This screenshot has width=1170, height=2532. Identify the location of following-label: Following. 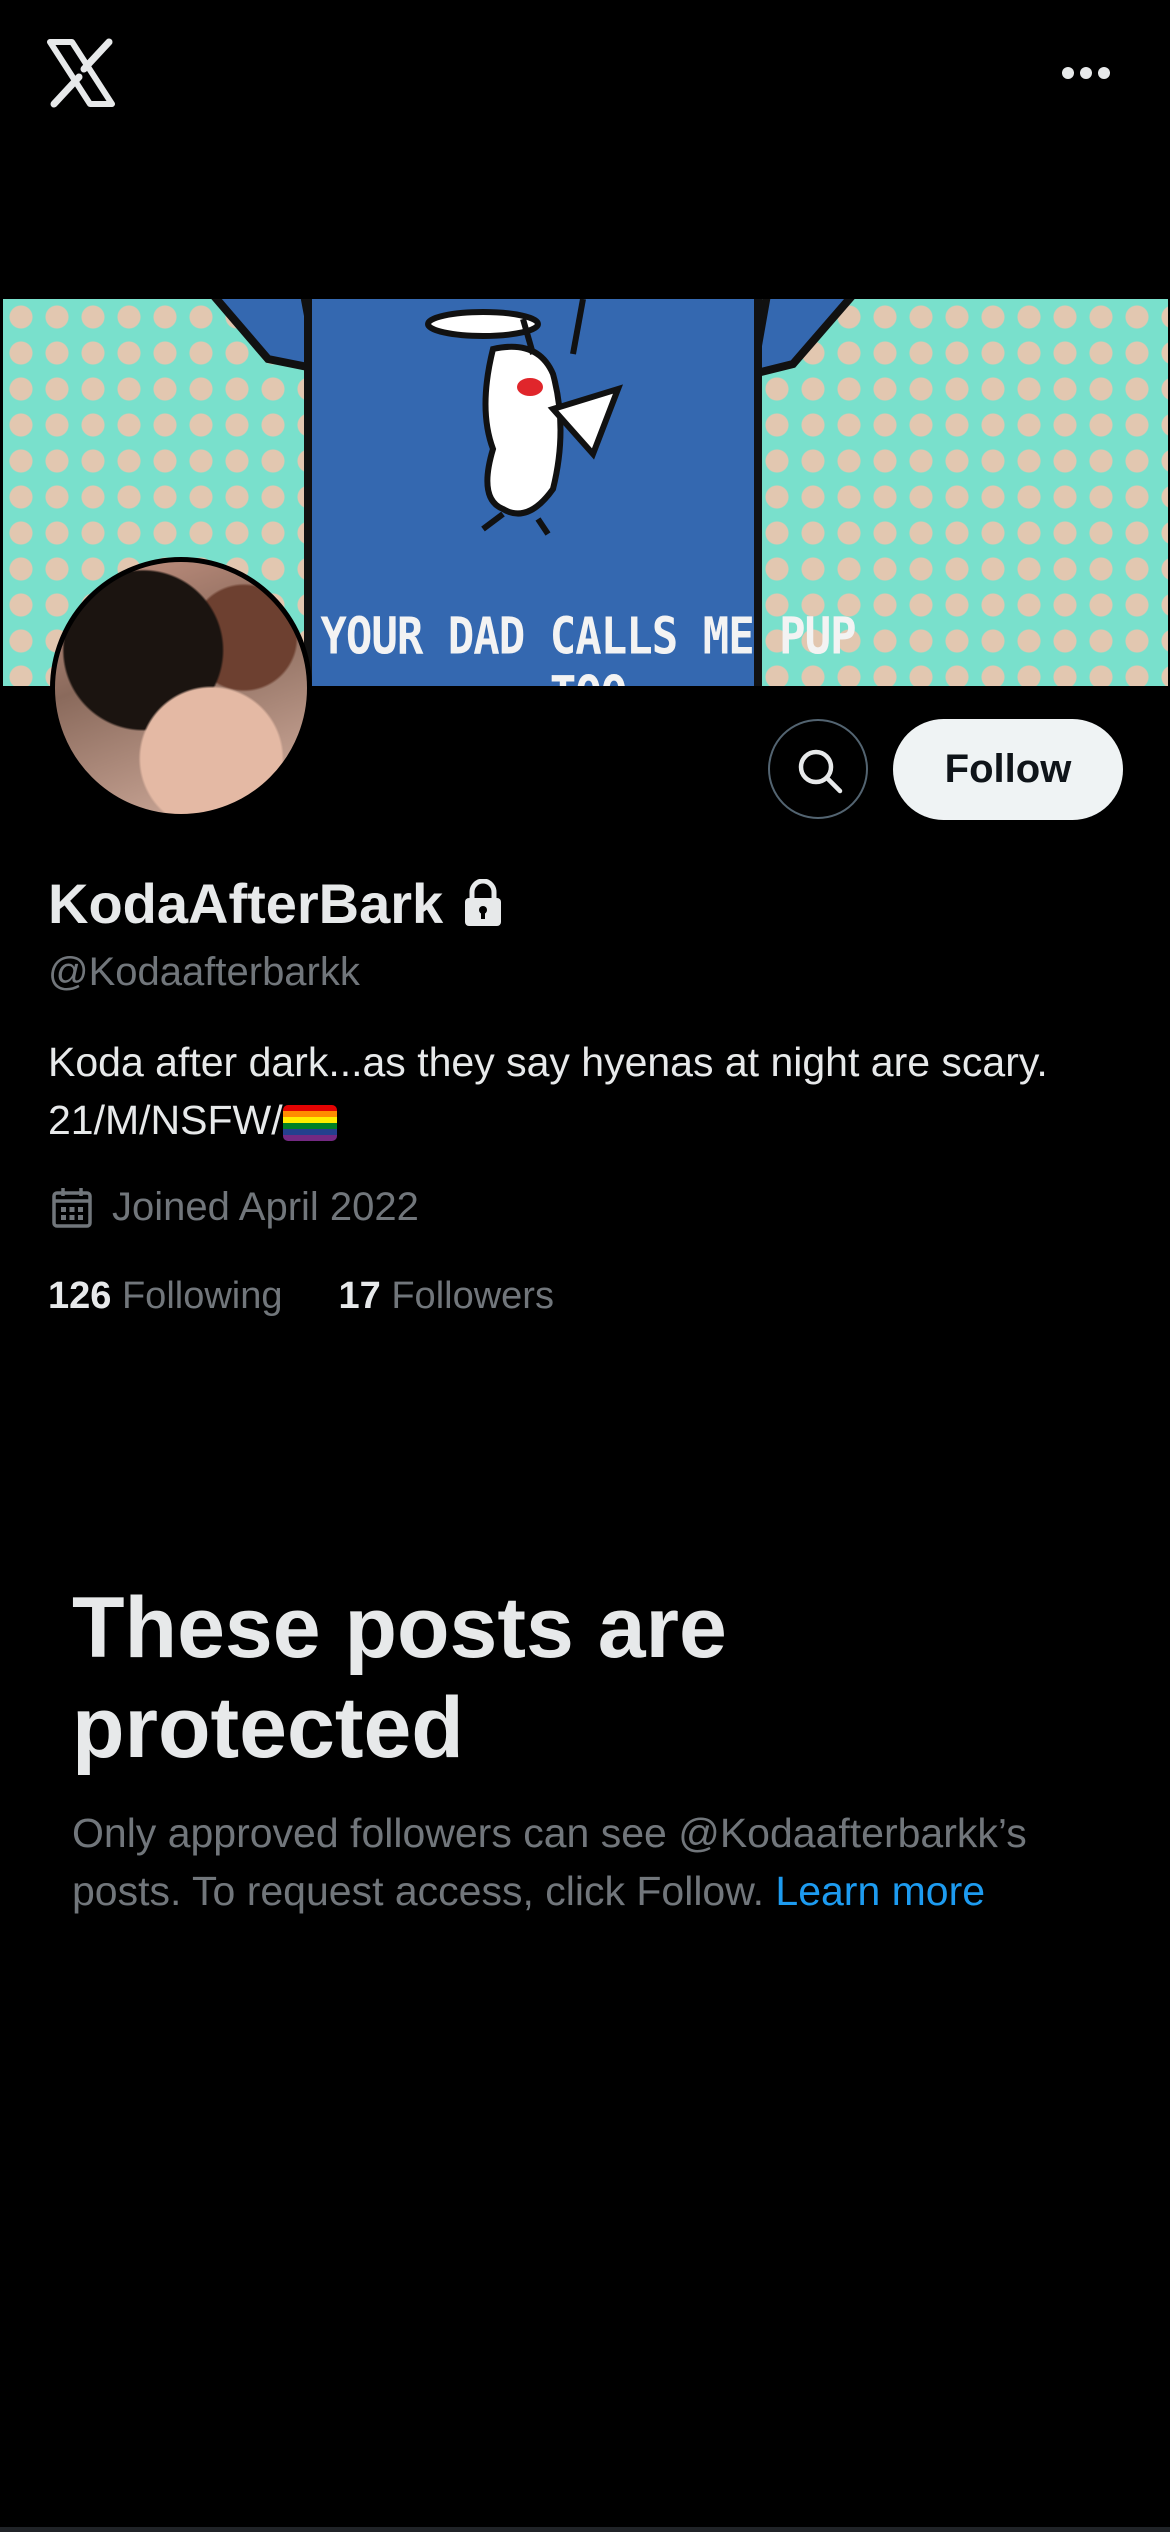
(202, 1296).